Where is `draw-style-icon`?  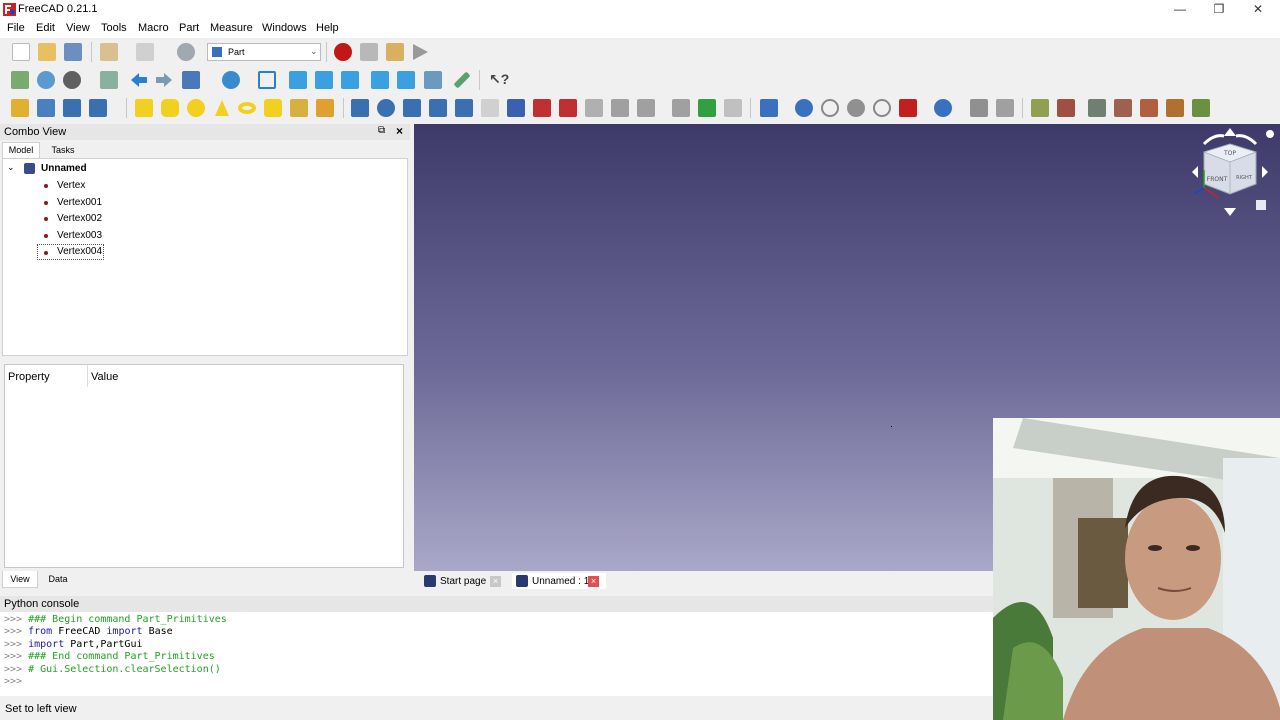 draw-style-icon is located at coordinates (72, 80).